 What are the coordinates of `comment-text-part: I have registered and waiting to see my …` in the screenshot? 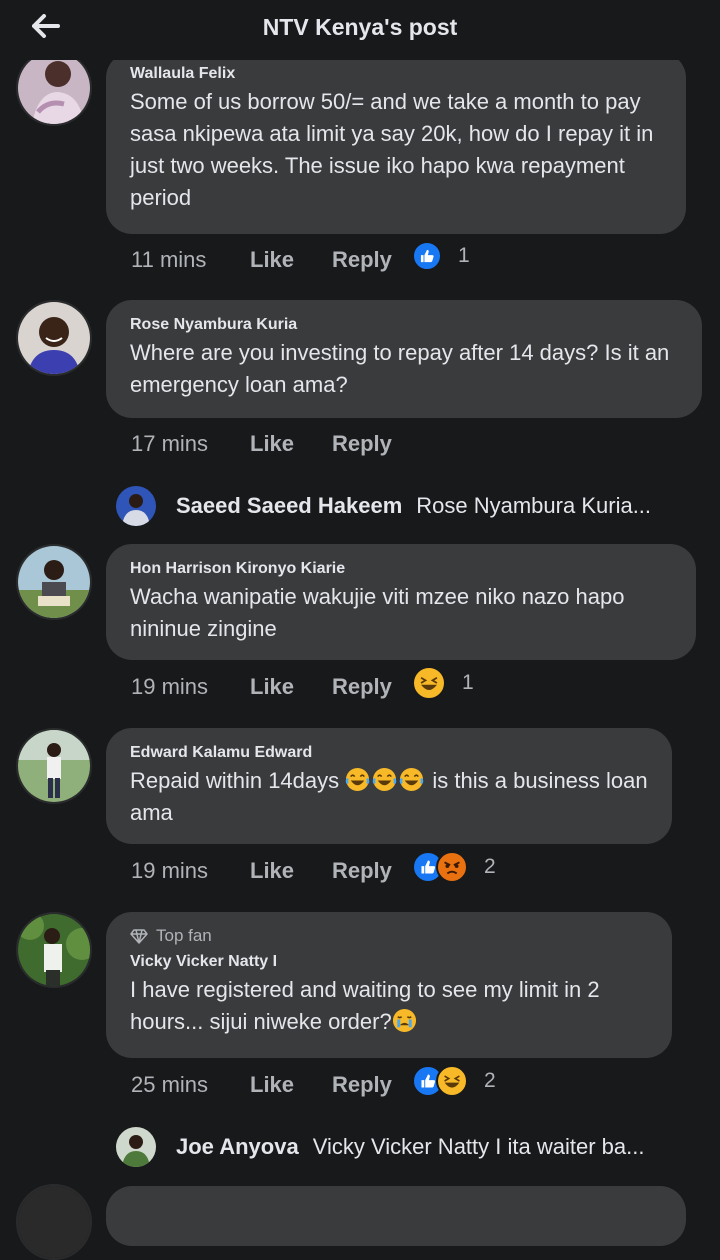 It's located at (365, 1005).